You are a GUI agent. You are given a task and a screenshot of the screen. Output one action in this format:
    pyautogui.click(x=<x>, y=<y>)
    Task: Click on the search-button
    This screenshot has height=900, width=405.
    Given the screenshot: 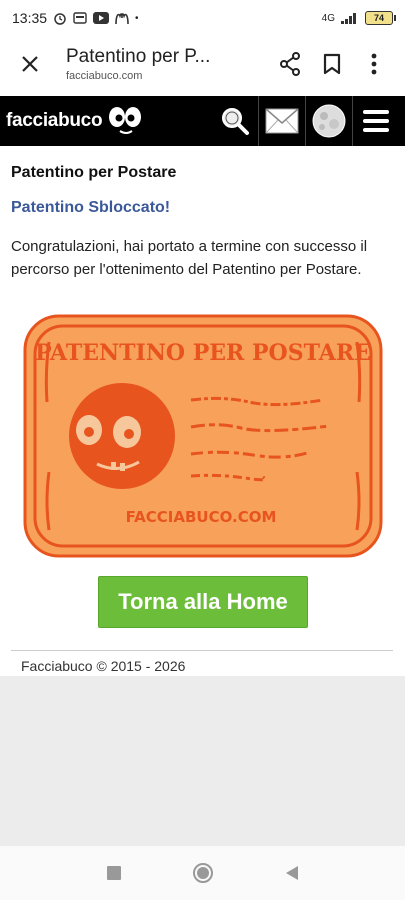 What is the action you would take?
    pyautogui.click(x=235, y=121)
    